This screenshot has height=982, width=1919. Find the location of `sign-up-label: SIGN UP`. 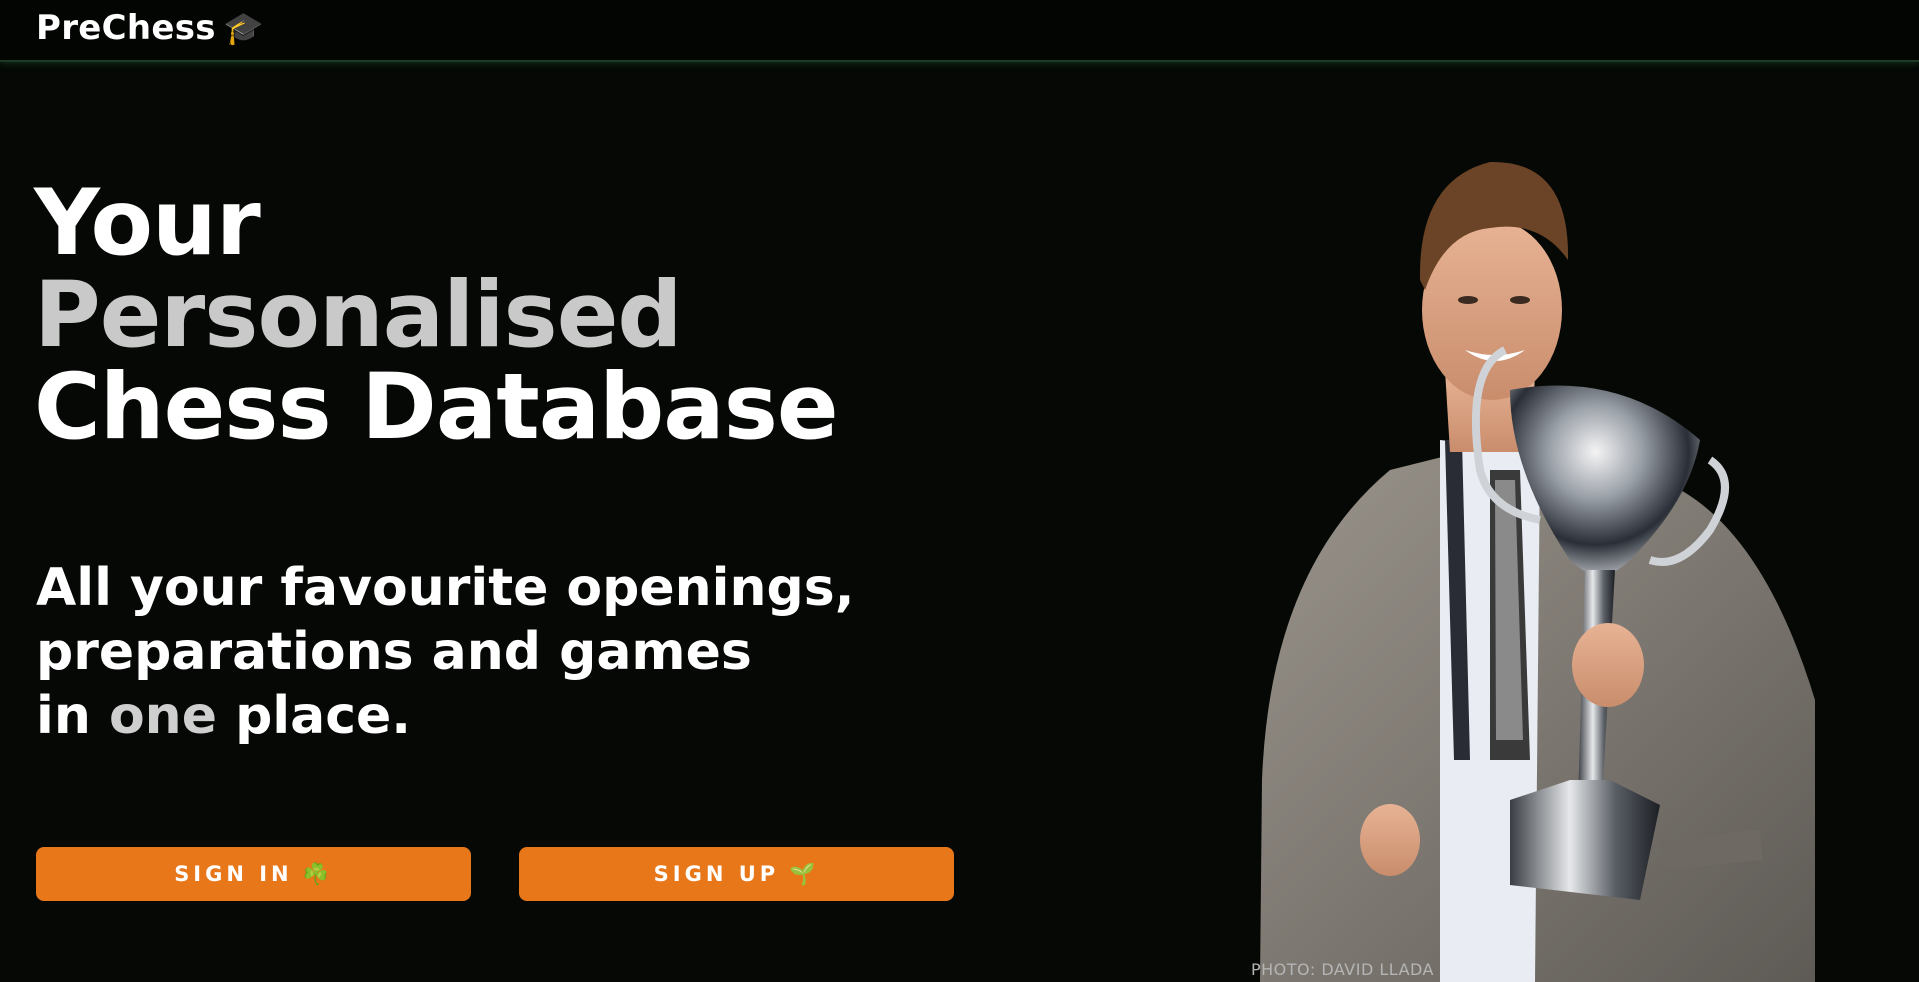

sign-up-label: SIGN UP is located at coordinates (716, 874).